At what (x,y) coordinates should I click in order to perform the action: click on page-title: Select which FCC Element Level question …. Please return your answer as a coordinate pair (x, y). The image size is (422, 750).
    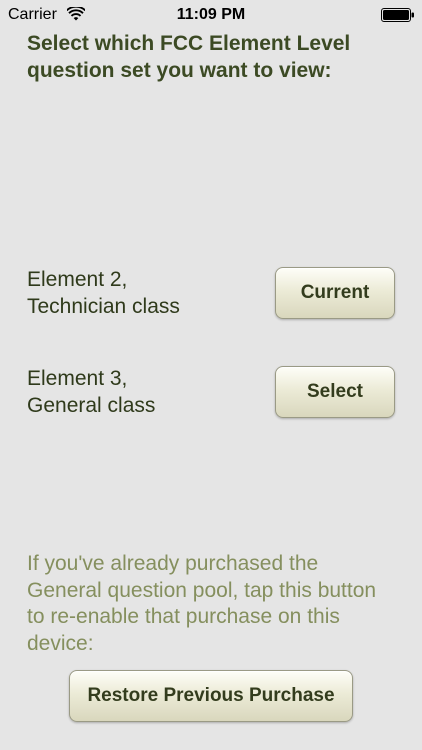
    Looking at the image, I should click on (189, 57).